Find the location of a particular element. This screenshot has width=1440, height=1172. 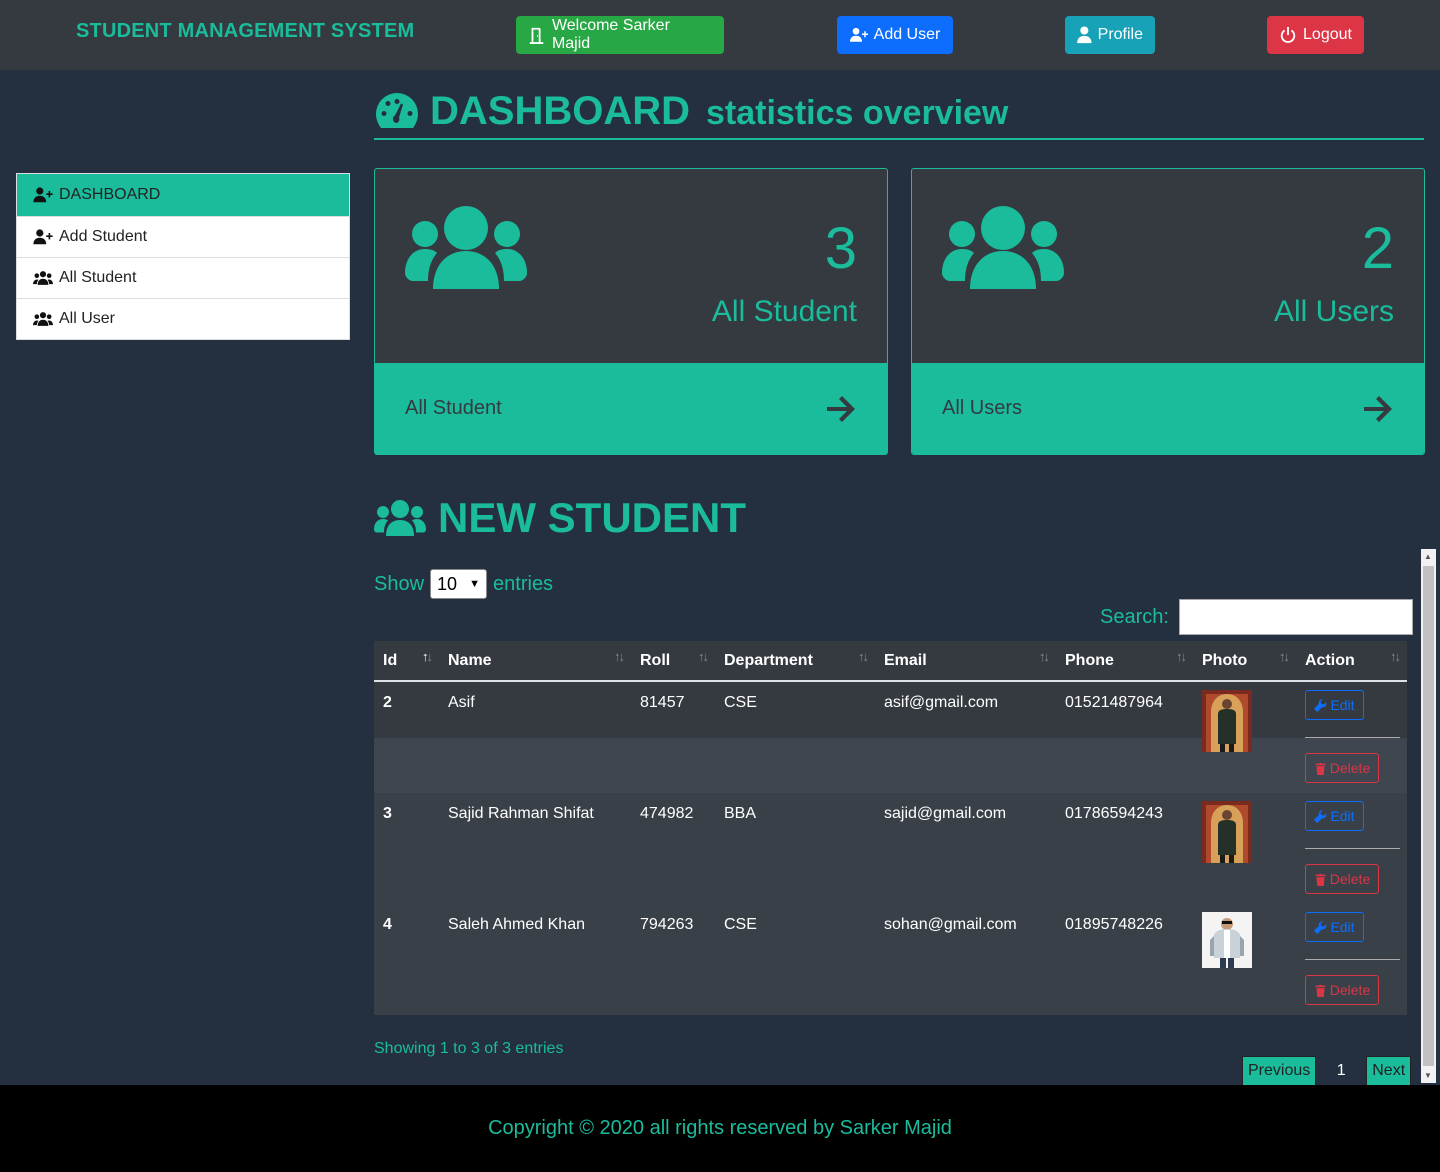

welcome-label: Welcome Sarker Majid is located at coordinates (610, 34).